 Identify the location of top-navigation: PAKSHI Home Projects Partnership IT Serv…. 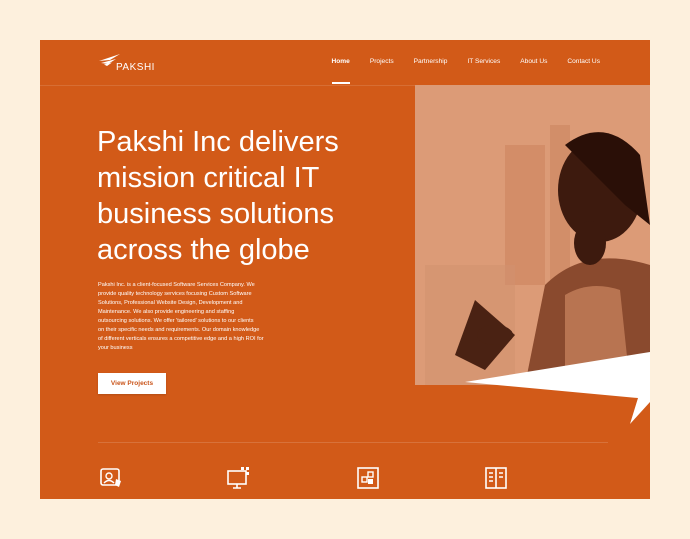
(345, 62).